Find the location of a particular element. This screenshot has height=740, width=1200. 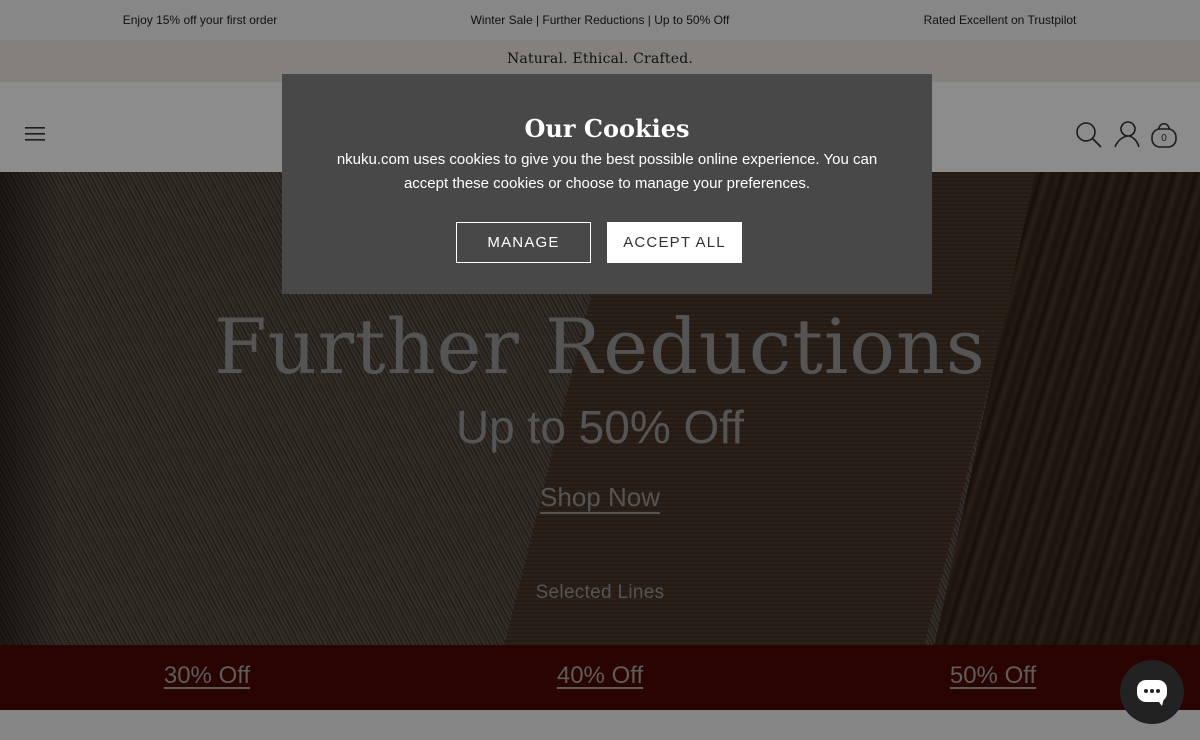

cookie-title: Our Cookies is located at coordinates (607, 128).